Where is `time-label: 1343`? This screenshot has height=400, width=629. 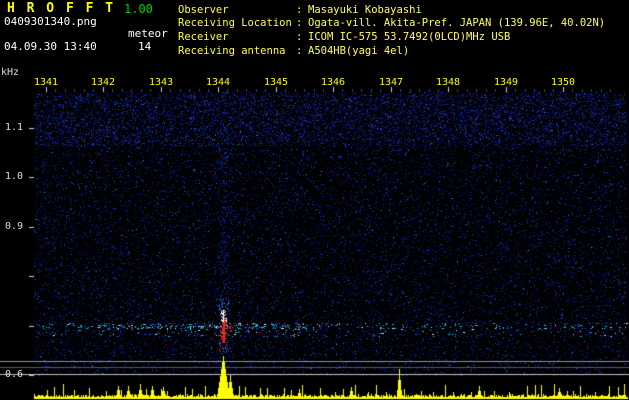 time-label: 1343 is located at coordinates (161, 82).